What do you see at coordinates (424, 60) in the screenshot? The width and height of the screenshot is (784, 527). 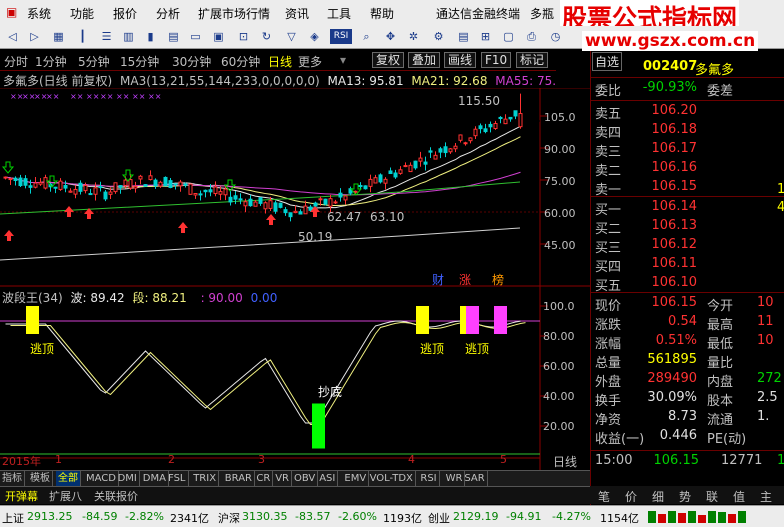 I see `overlay-button: 叠加` at bounding box center [424, 60].